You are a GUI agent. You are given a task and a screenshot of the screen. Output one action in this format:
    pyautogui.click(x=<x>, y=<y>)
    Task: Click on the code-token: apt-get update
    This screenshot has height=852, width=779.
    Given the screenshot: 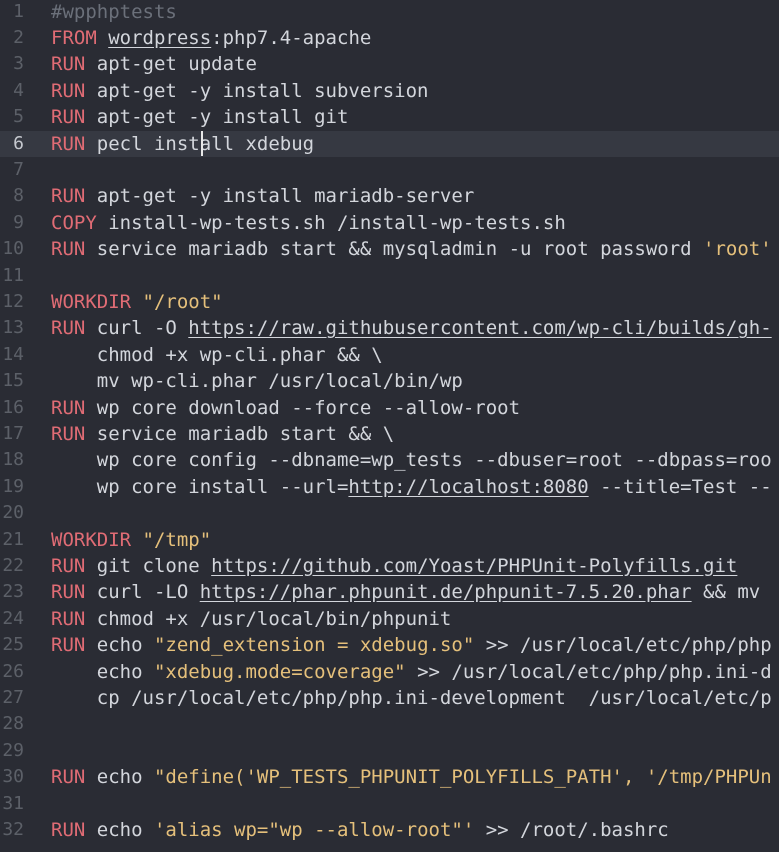 What is the action you would take?
    pyautogui.click(x=171, y=64)
    